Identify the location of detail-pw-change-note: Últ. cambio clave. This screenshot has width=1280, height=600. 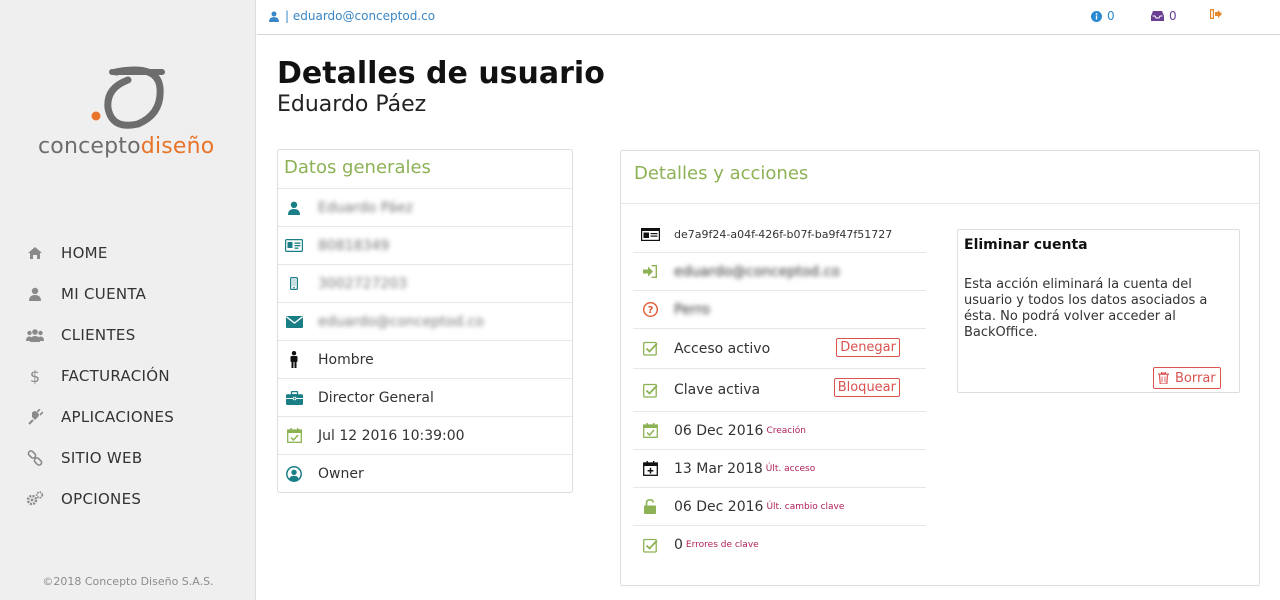
(805, 506).